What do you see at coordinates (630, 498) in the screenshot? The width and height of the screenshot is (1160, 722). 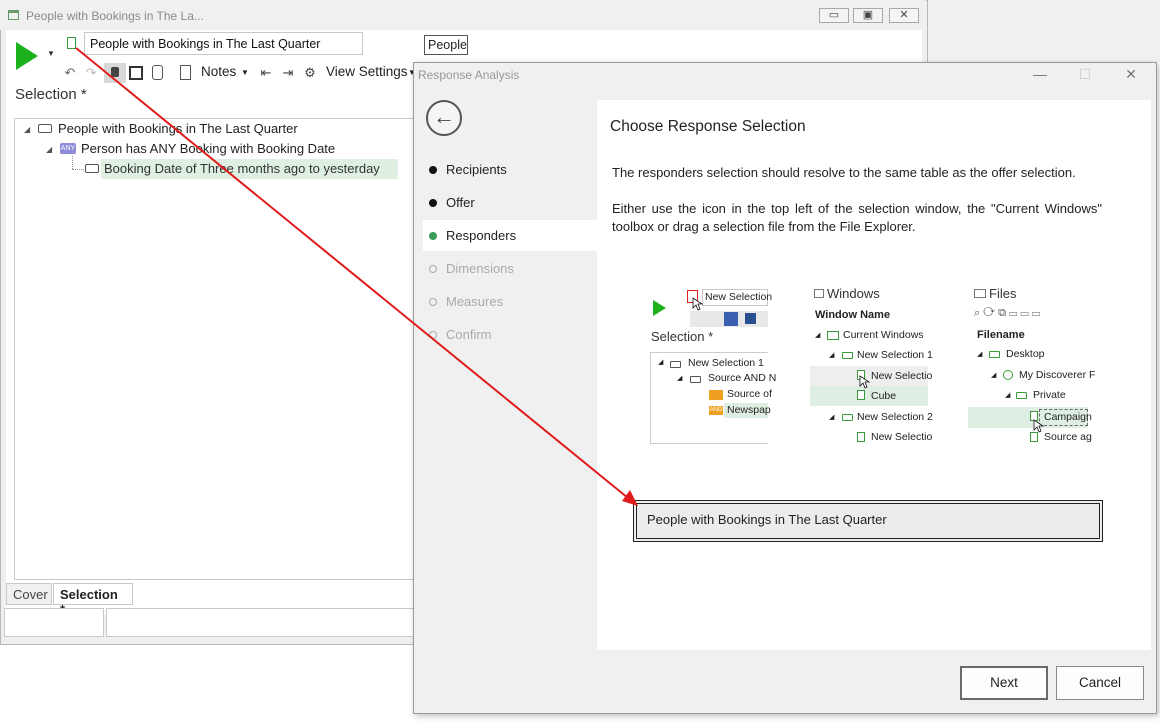 I see `drag-arrow-head` at bounding box center [630, 498].